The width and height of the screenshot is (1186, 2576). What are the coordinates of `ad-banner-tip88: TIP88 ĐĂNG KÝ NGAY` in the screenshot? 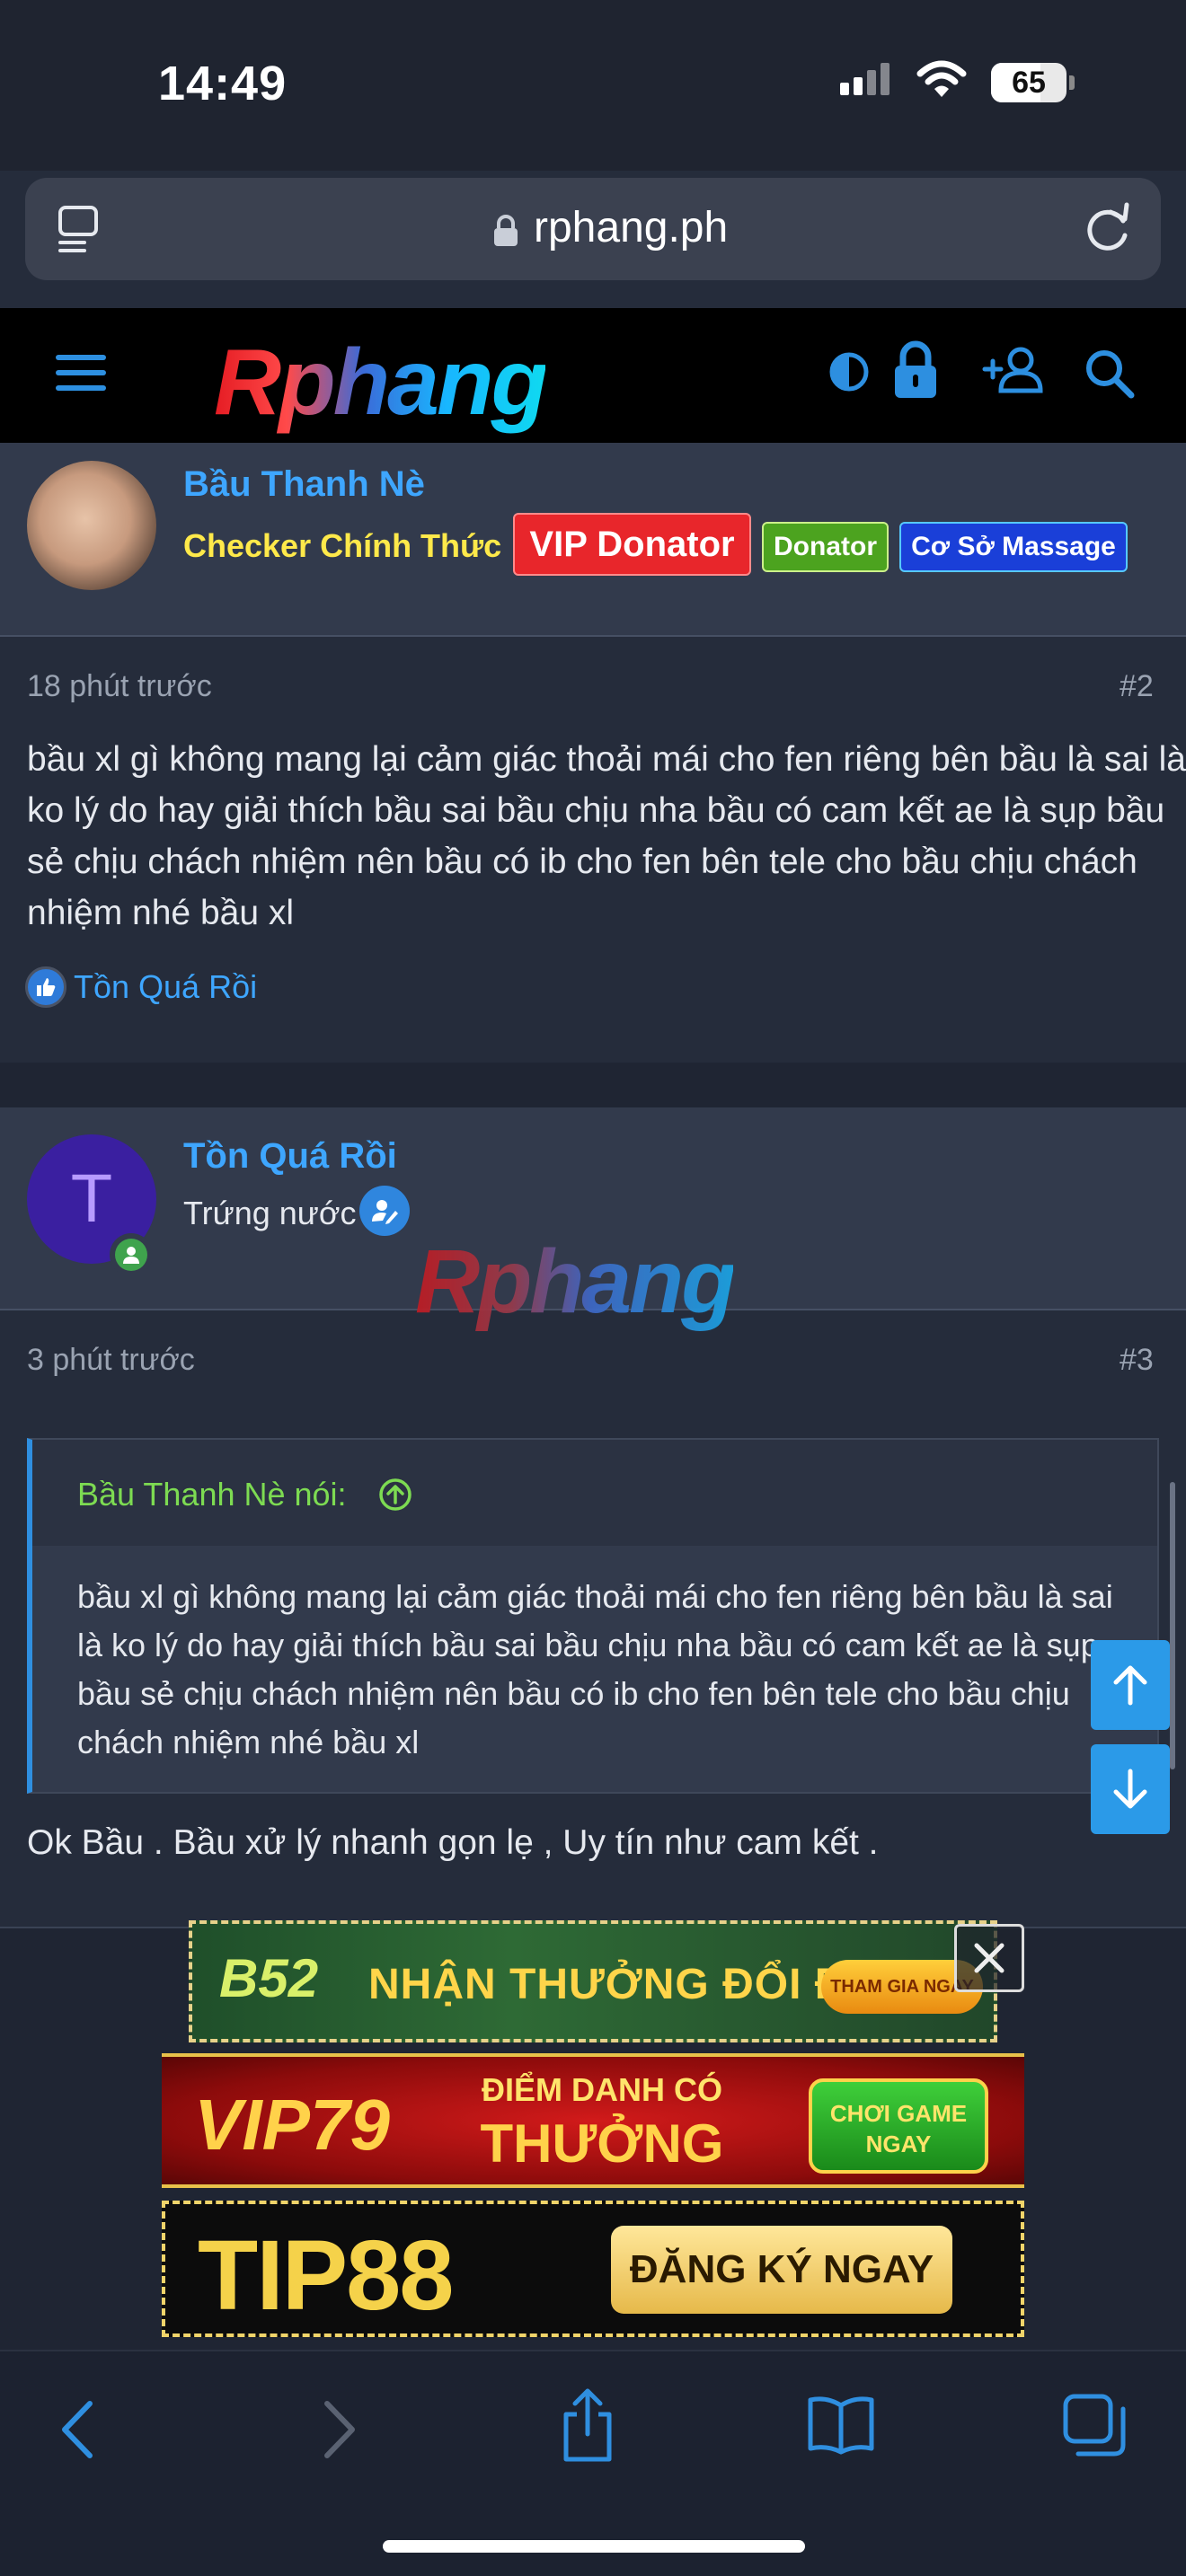 It's located at (593, 2269).